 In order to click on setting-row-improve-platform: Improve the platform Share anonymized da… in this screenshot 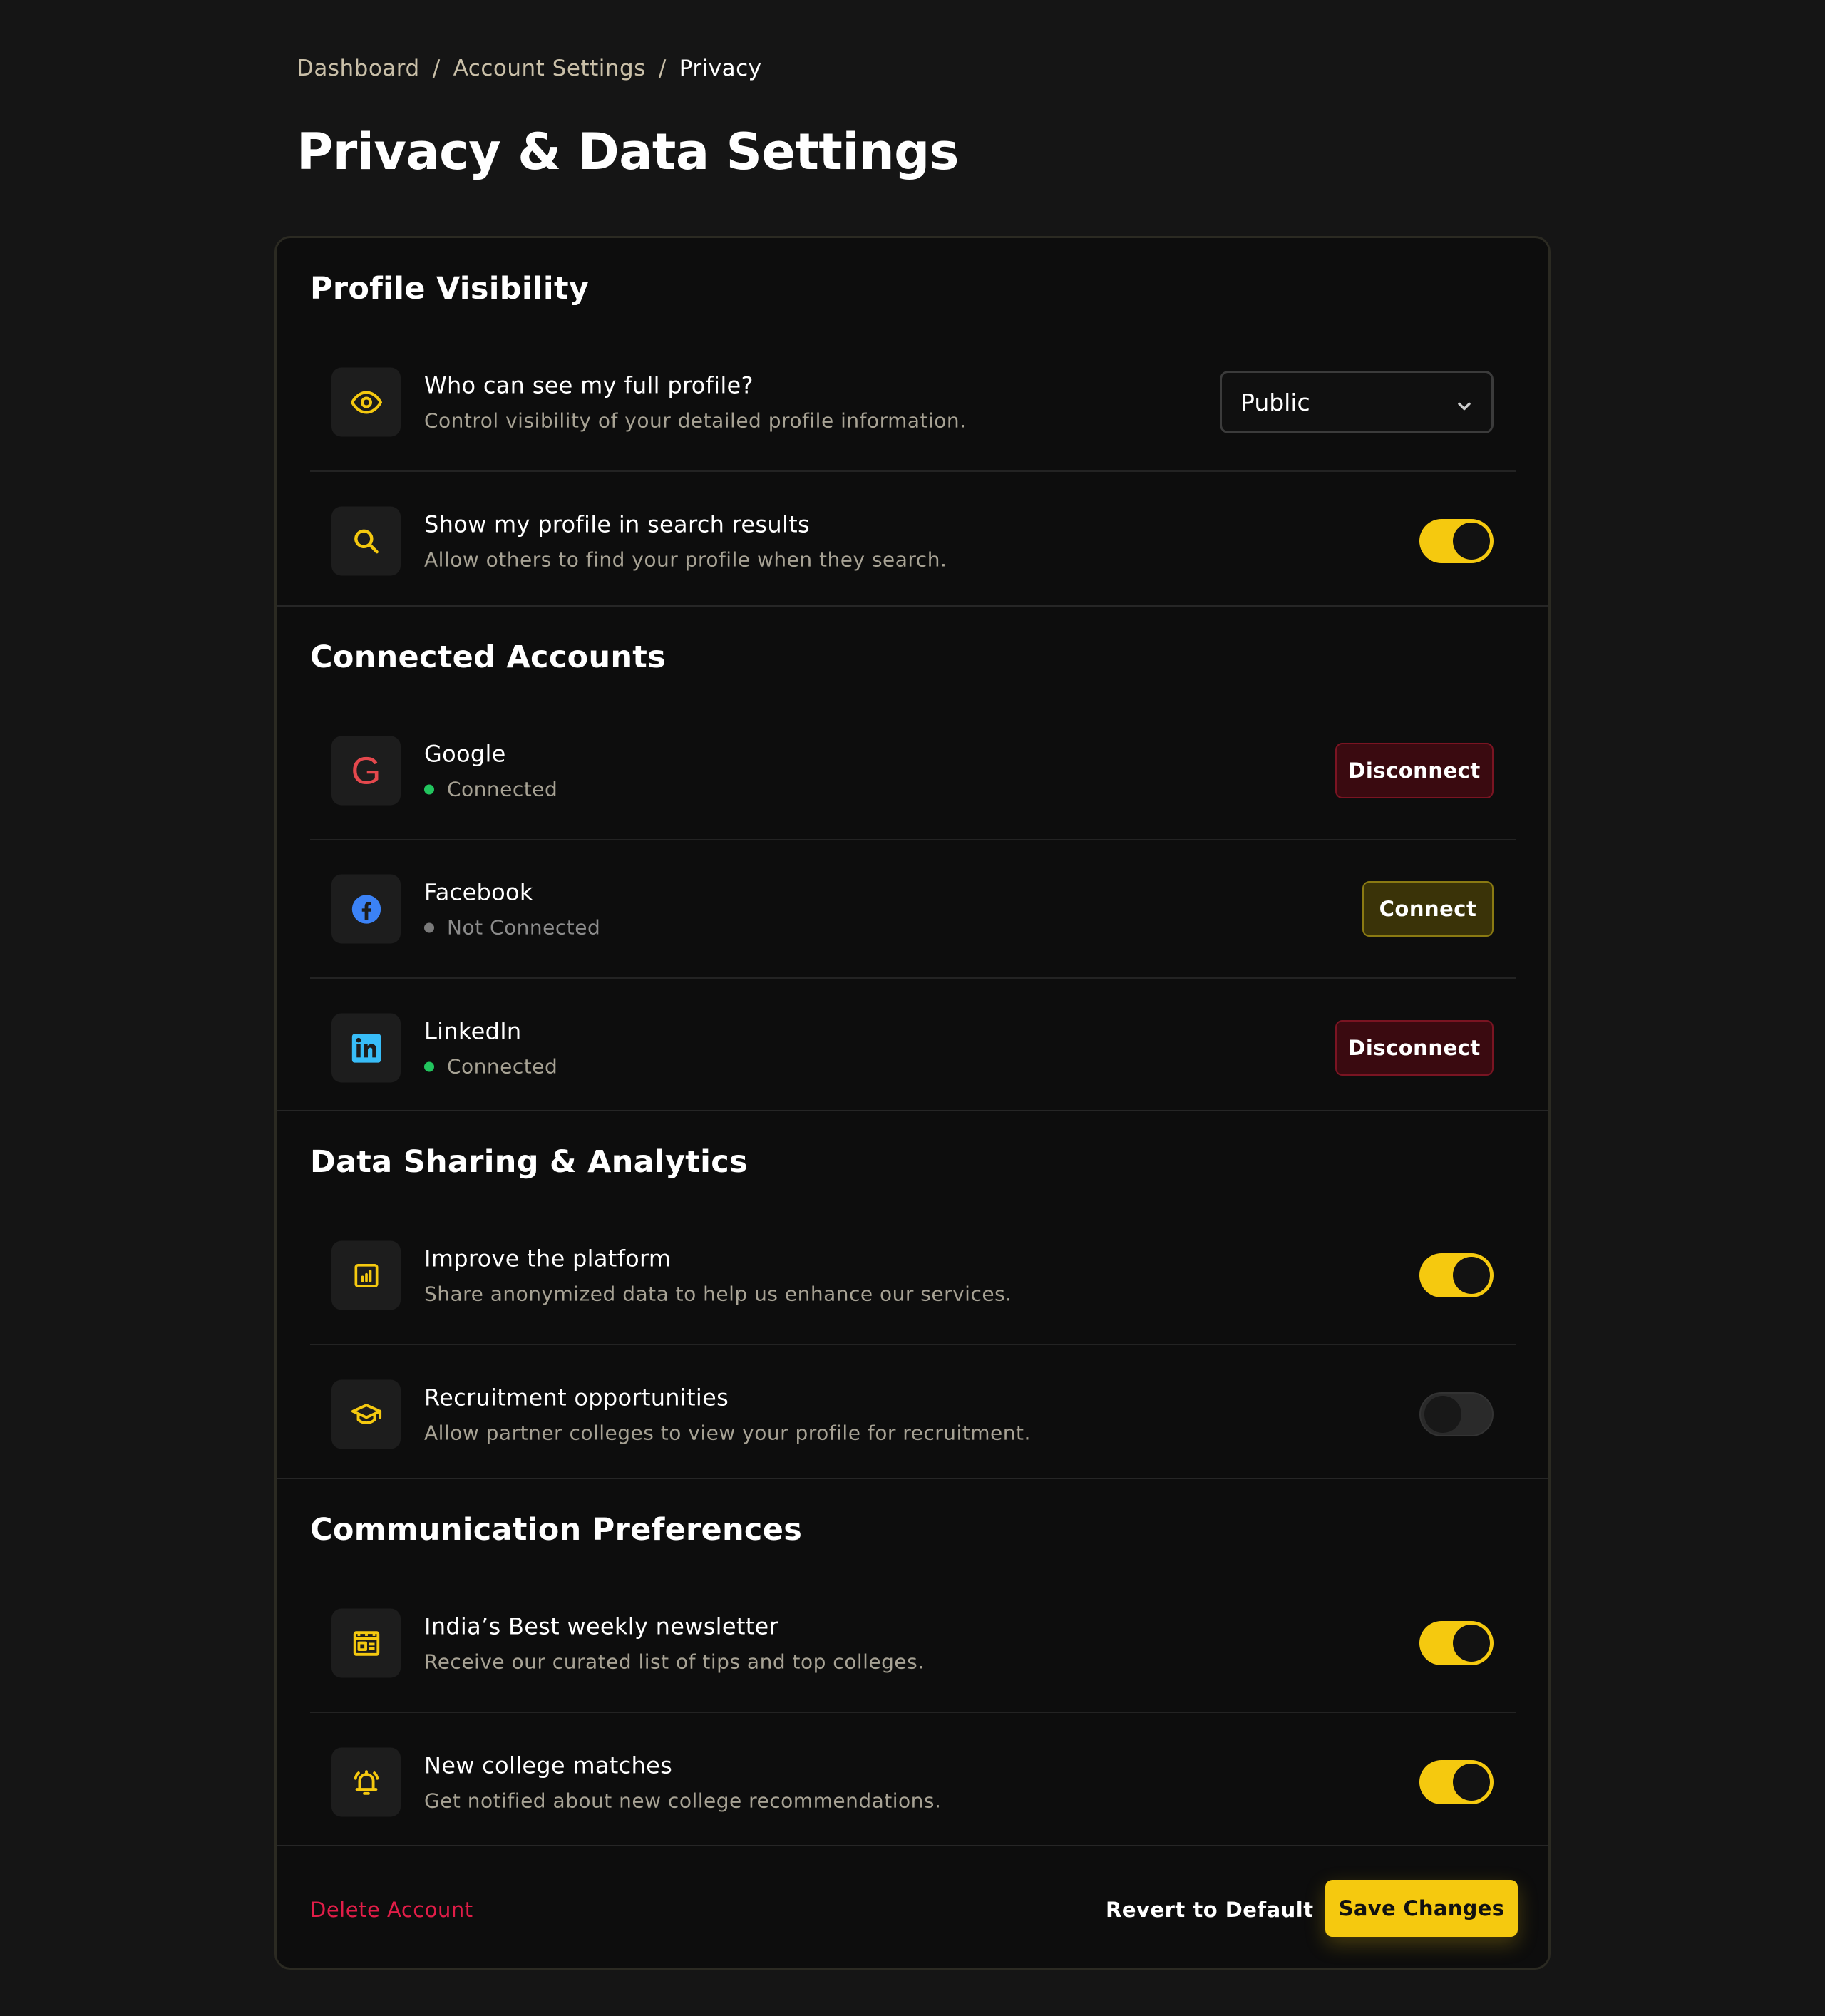, I will do `click(913, 1276)`.